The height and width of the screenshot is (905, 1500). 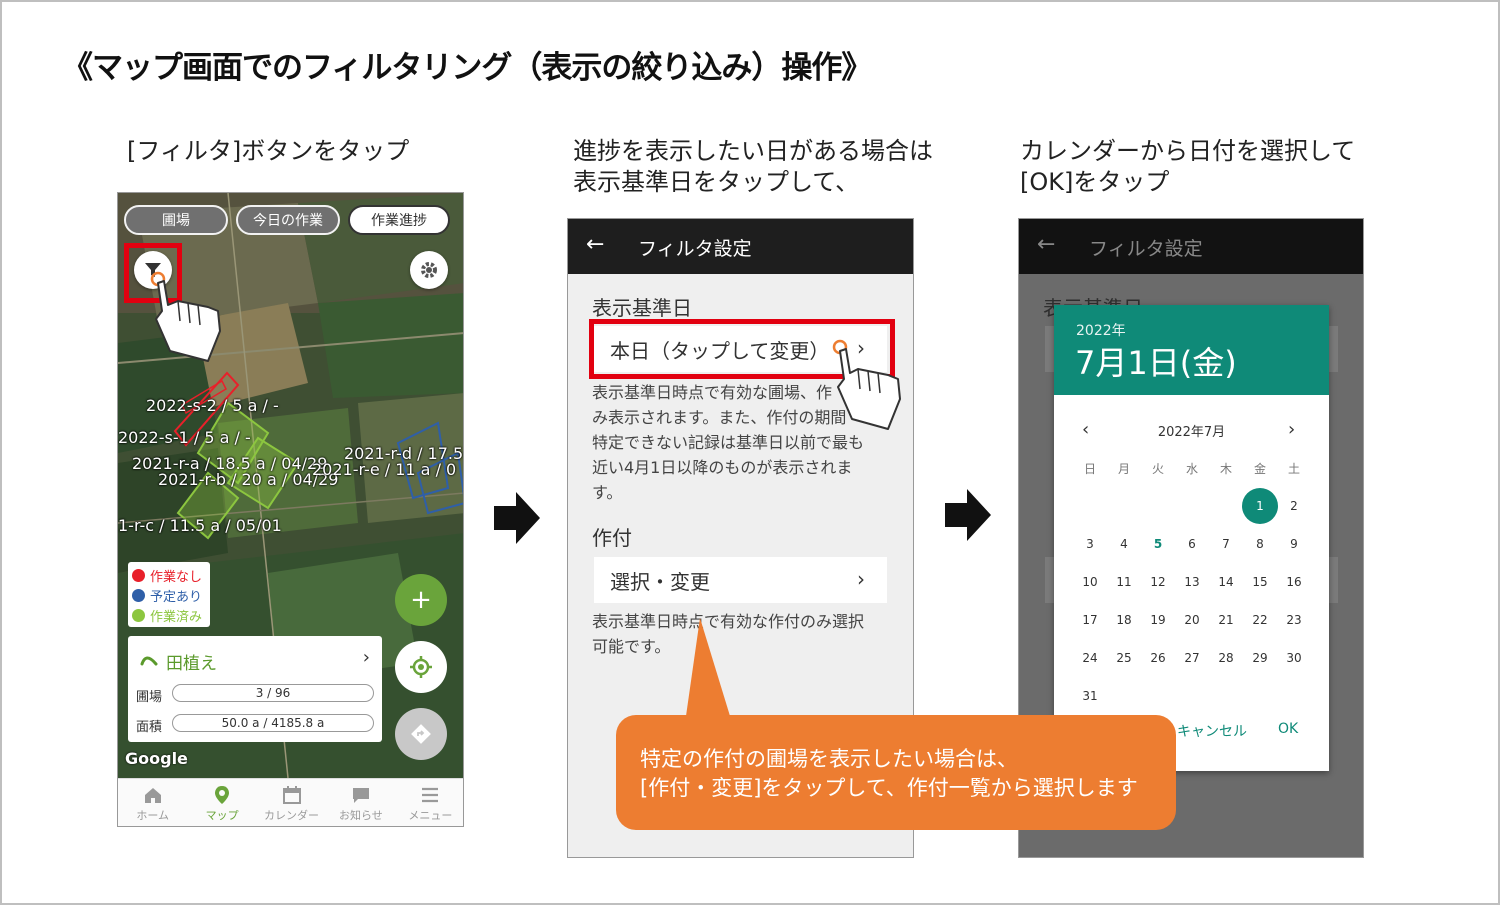 I want to click on google-logo: Google, so click(x=156, y=758).